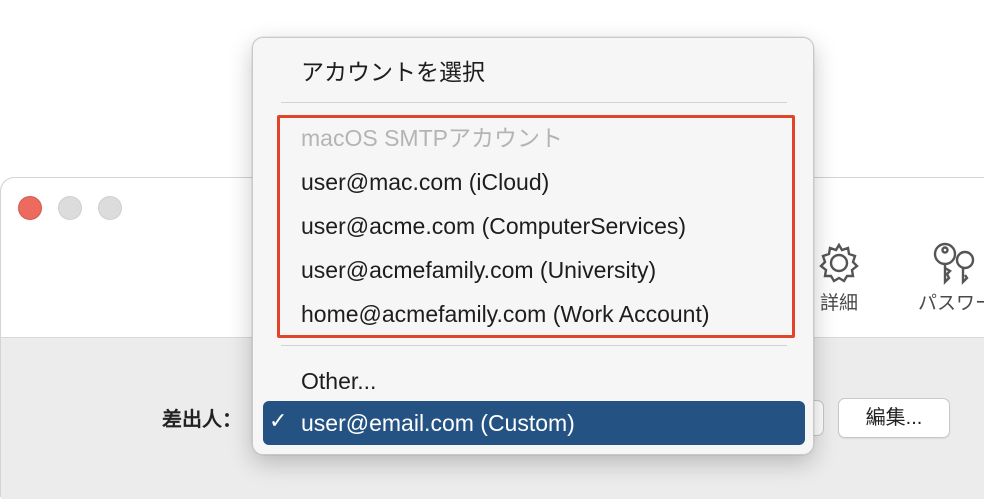 Image resolution: width=984 pixels, height=499 pixels. Describe the element at coordinates (202, 420) in the screenshot. I see `sender-label: 差出人：` at that location.